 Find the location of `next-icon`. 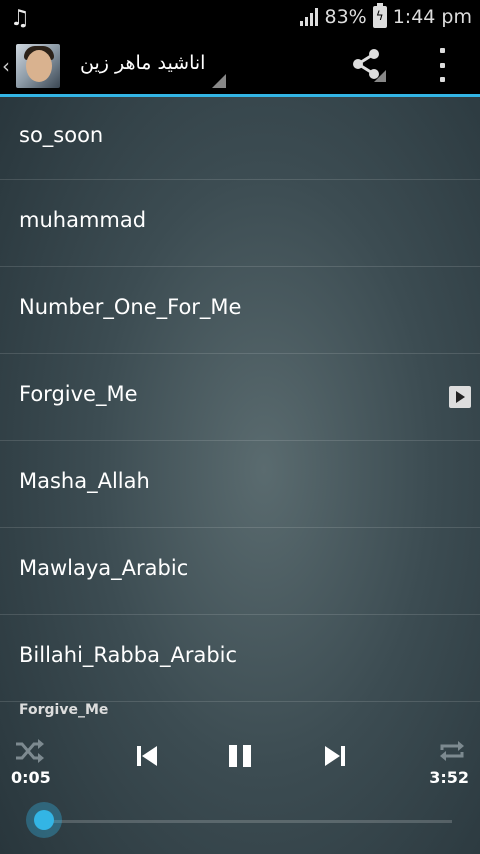

next-icon is located at coordinates (334, 756).